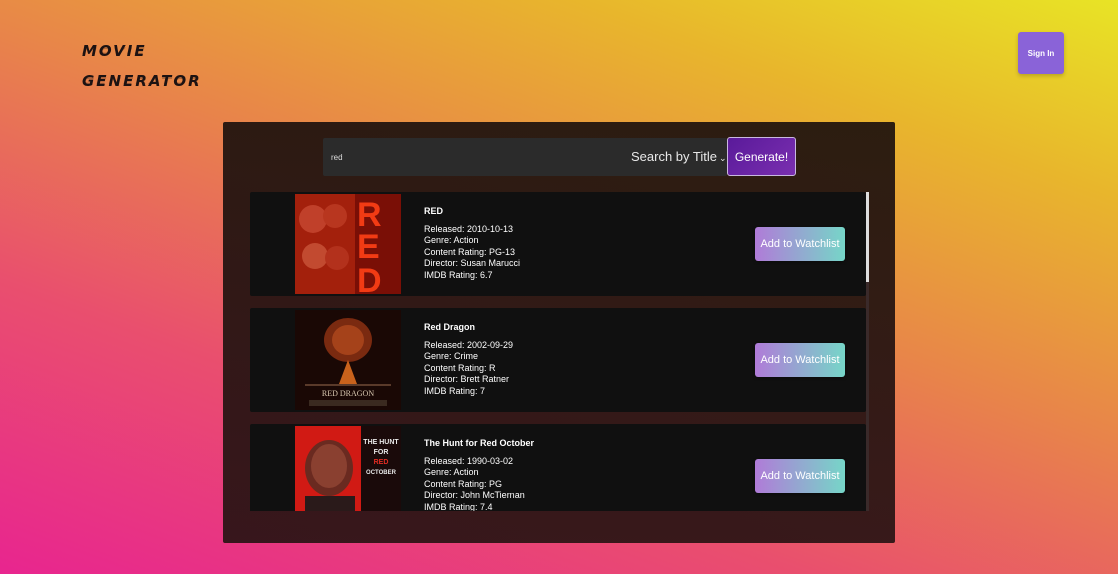  What do you see at coordinates (467, 379) in the screenshot?
I see `movie-director: Director: Brett Ratner` at bounding box center [467, 379].